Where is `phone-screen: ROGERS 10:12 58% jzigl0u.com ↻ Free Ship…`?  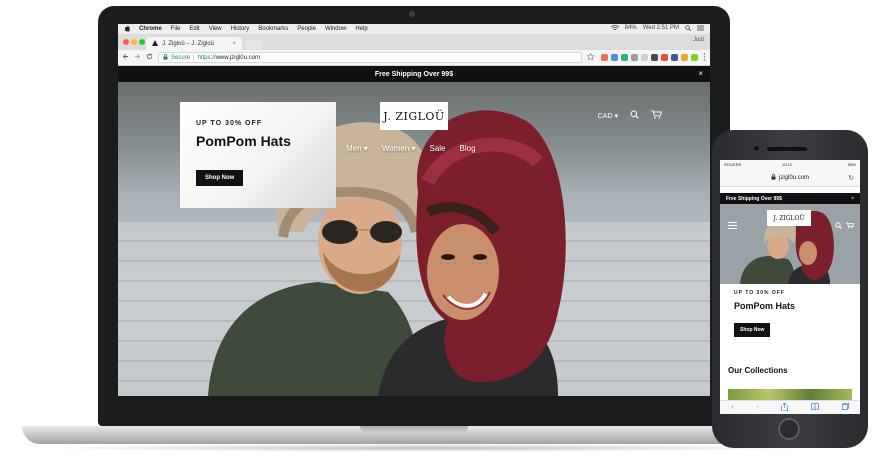
phone-screen: ROGERS 10:12 58% jzigl0u.com ↻ Free Ship… is located at coordinates (790, 287).